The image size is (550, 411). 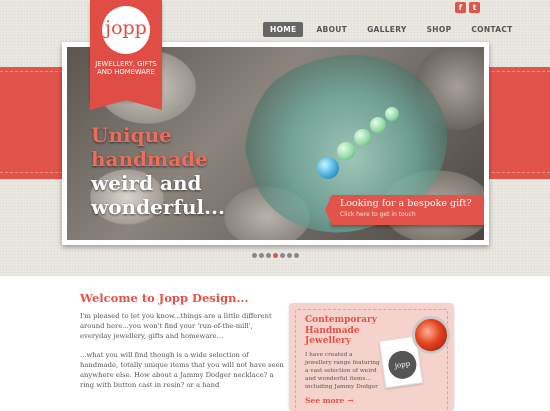 What do you see at coordinates (283, 29) in the screenshot?
I see `nav-item-home: HOME` at bounding box center [283, 29].